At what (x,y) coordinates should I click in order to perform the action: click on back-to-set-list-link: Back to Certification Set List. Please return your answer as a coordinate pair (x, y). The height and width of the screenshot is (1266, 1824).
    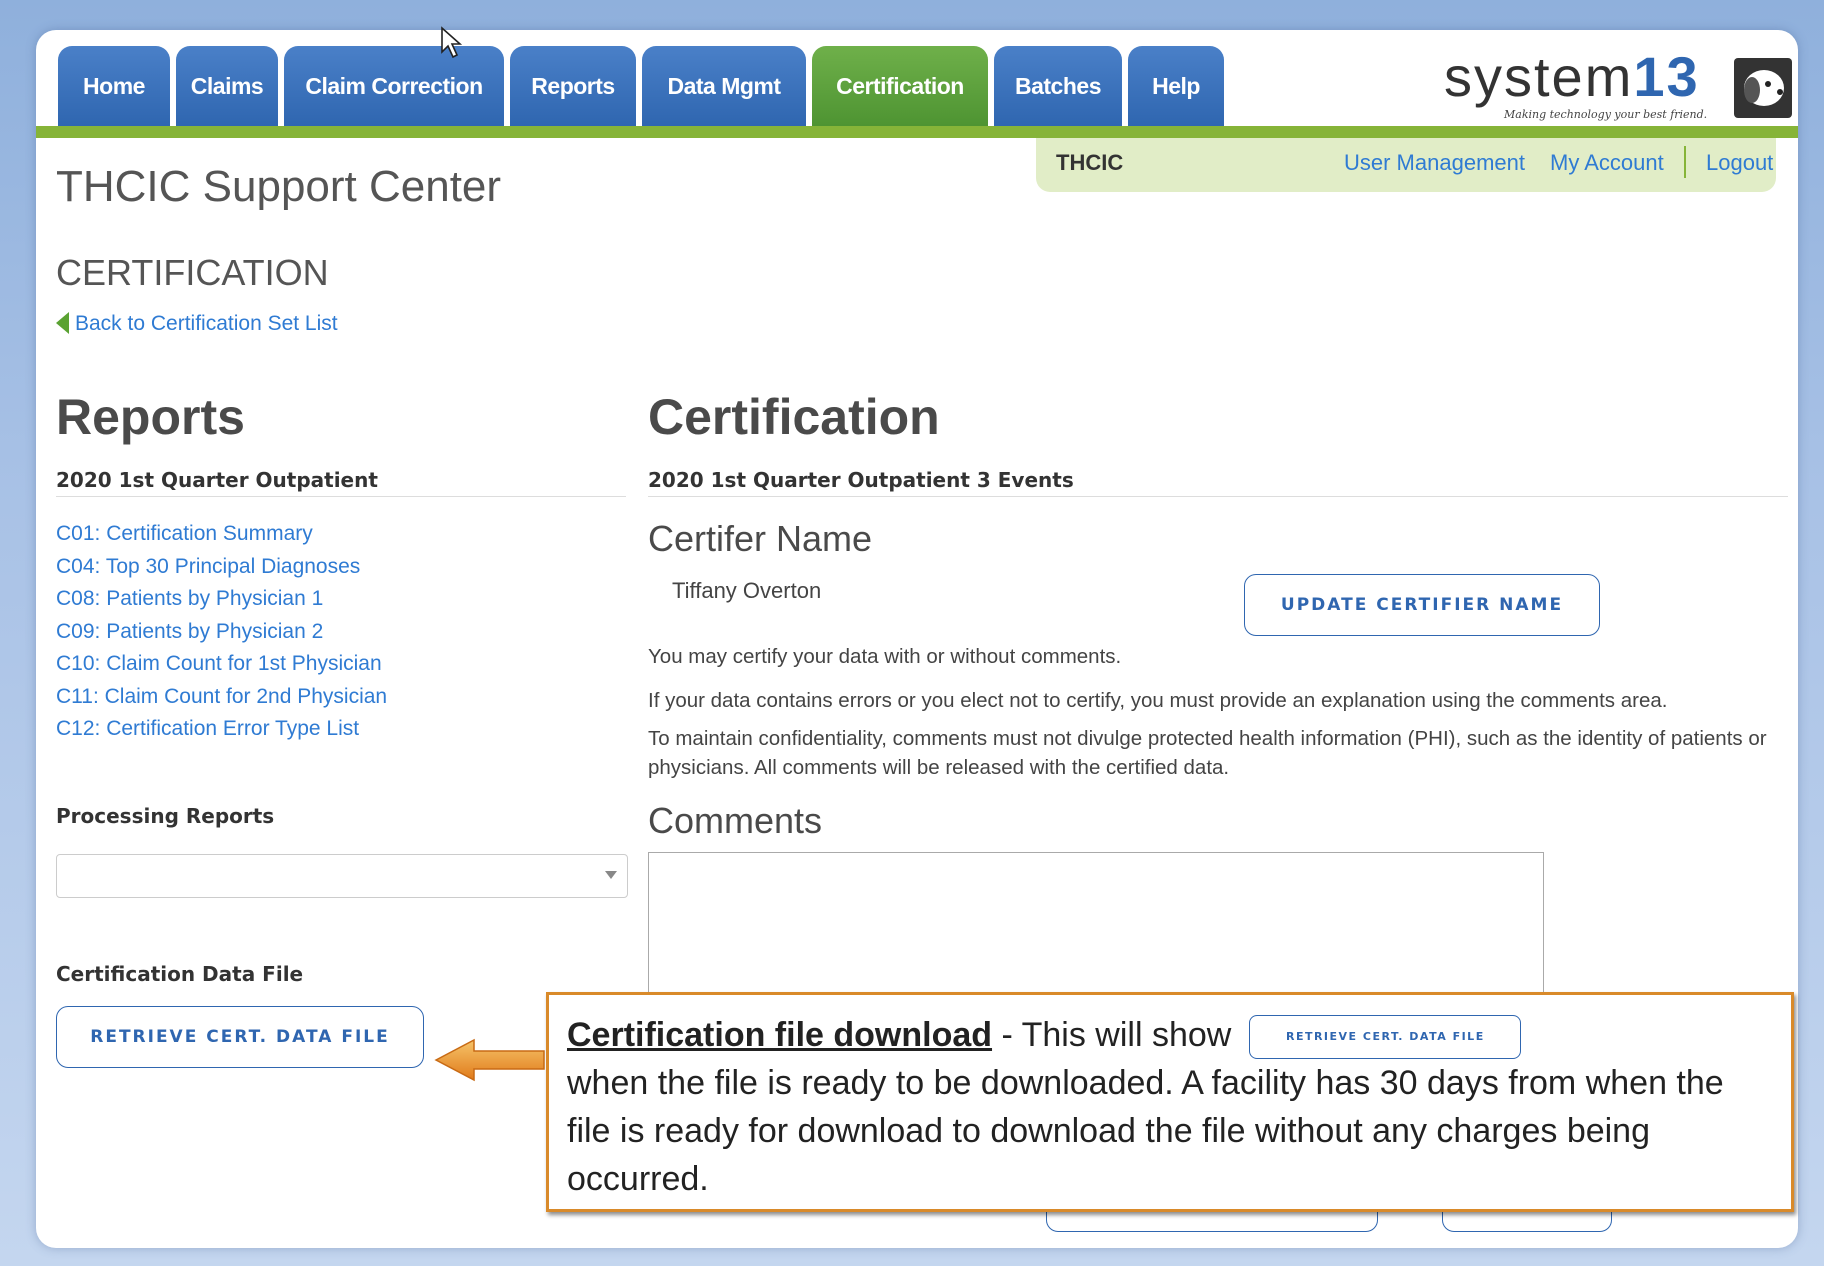
    Looking at the image, I should click on (197, 324).